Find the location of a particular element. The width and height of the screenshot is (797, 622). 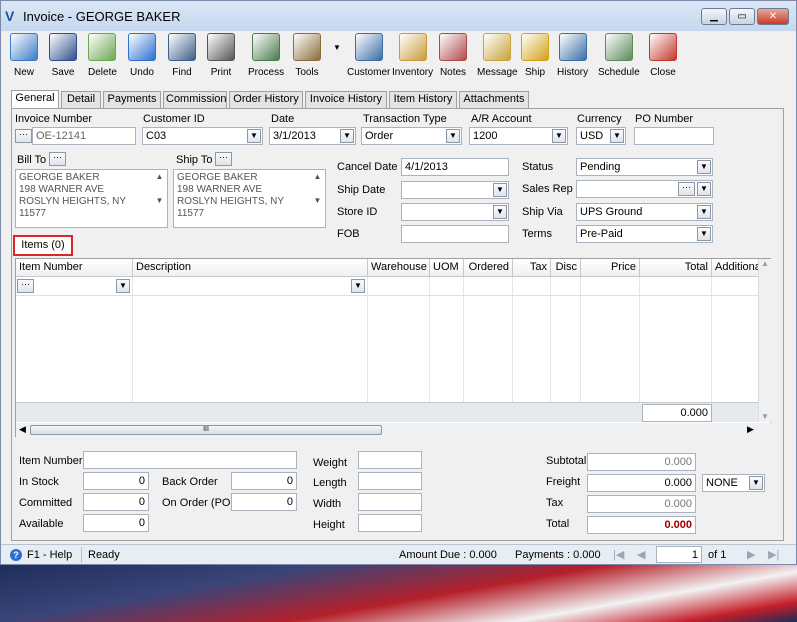

description-dropdown-chevron-icon: ▼ is located at coordinates (358, 286).